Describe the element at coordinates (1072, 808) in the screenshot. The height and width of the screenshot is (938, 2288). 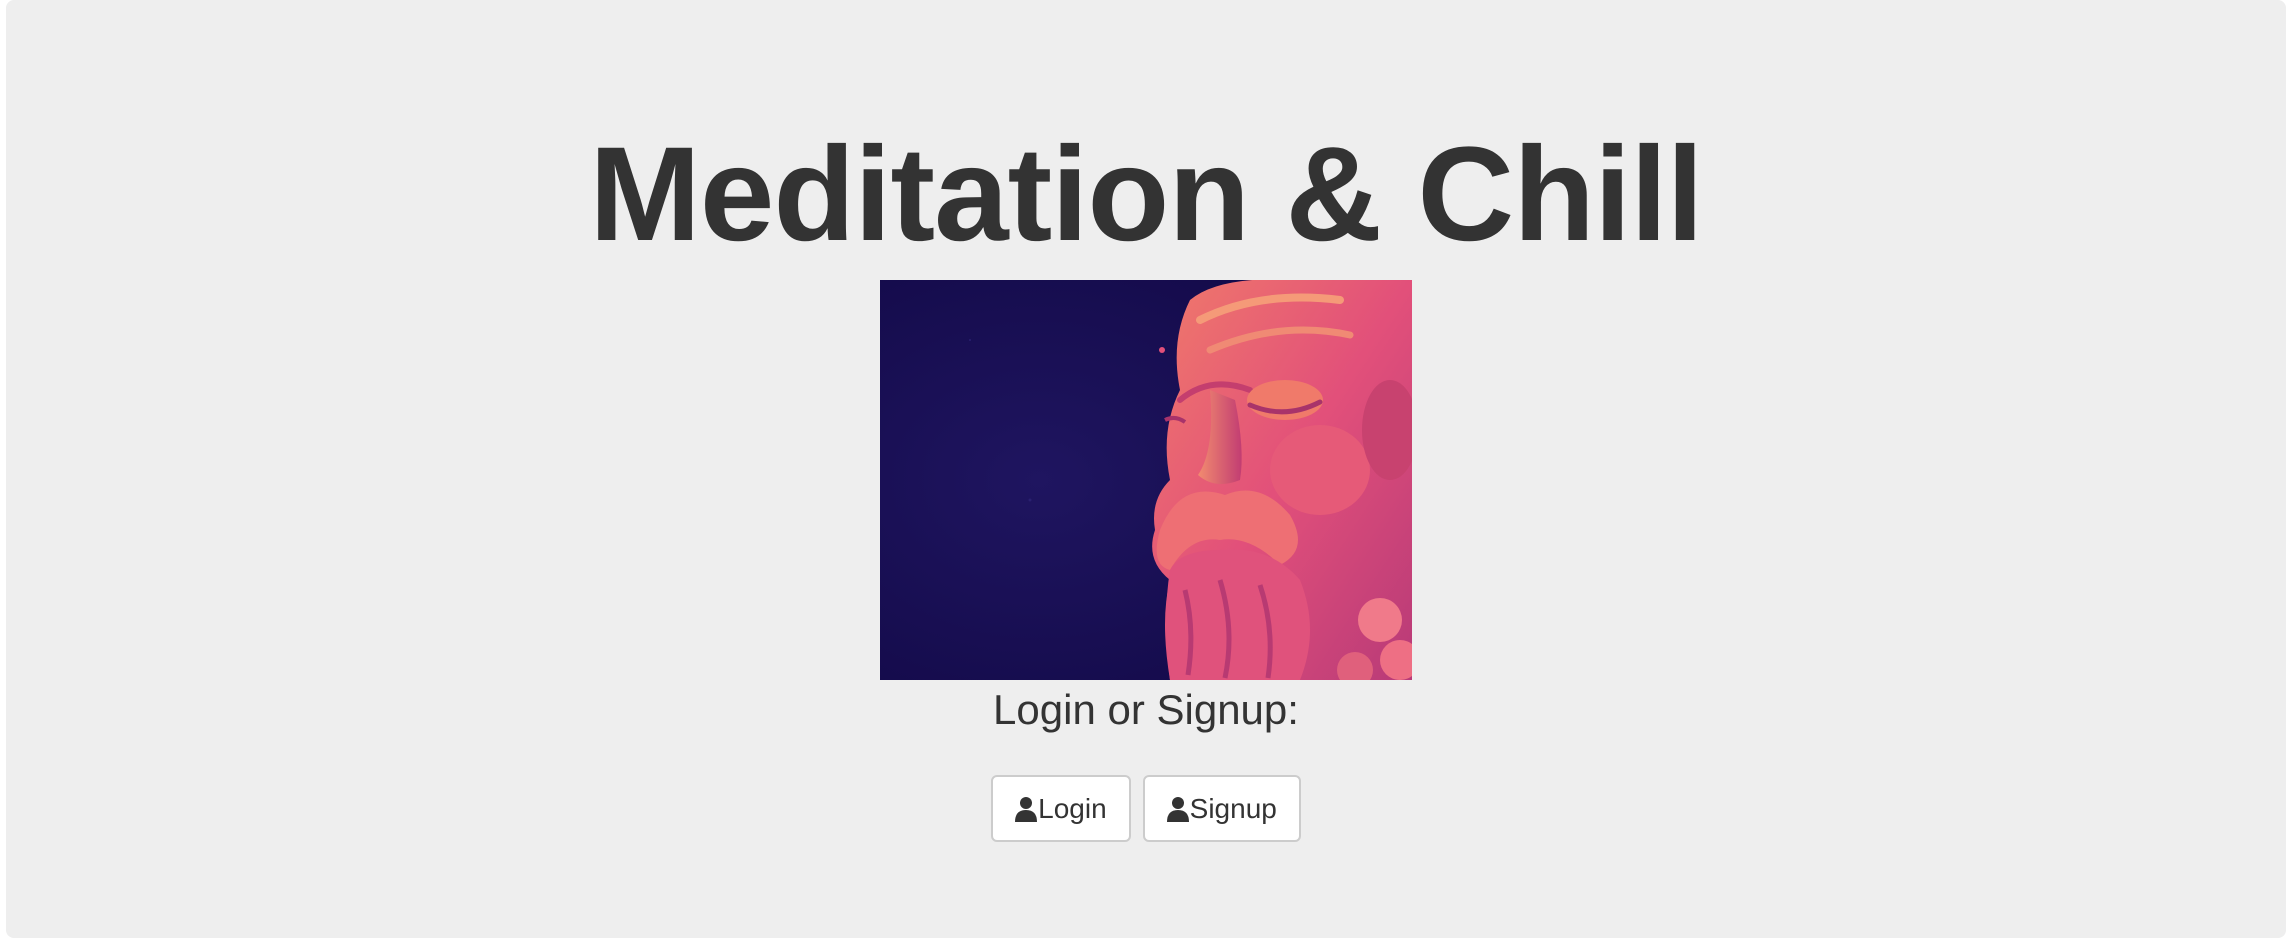
I see `login-button-label: Login` at that location.